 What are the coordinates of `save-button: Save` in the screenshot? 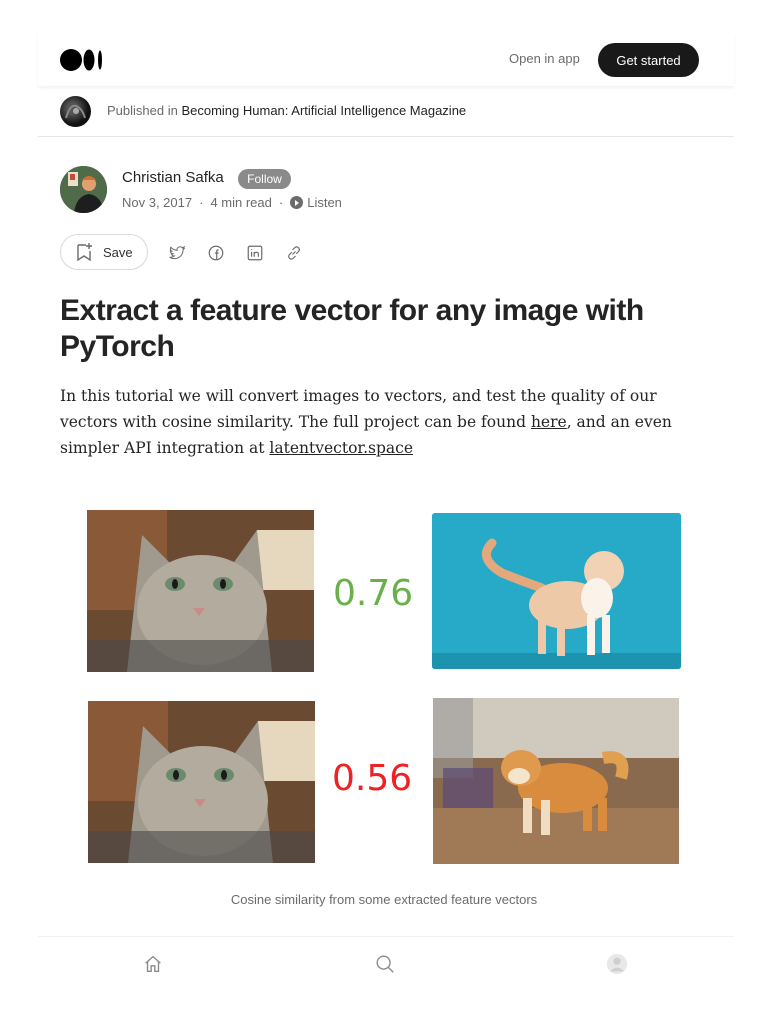 It's located at (104, 252).